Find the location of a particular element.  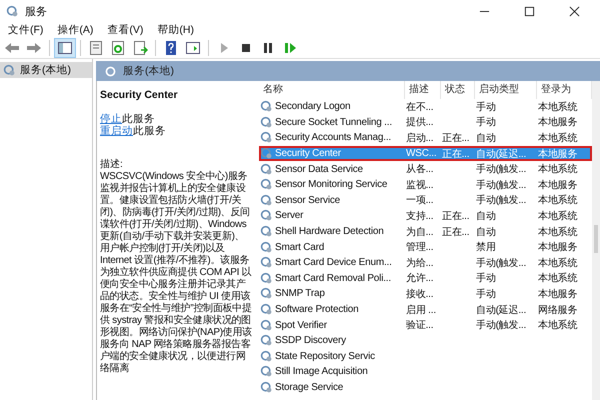

table-cell: Sensor Monitoring Service is located at coordinates (331, 184).